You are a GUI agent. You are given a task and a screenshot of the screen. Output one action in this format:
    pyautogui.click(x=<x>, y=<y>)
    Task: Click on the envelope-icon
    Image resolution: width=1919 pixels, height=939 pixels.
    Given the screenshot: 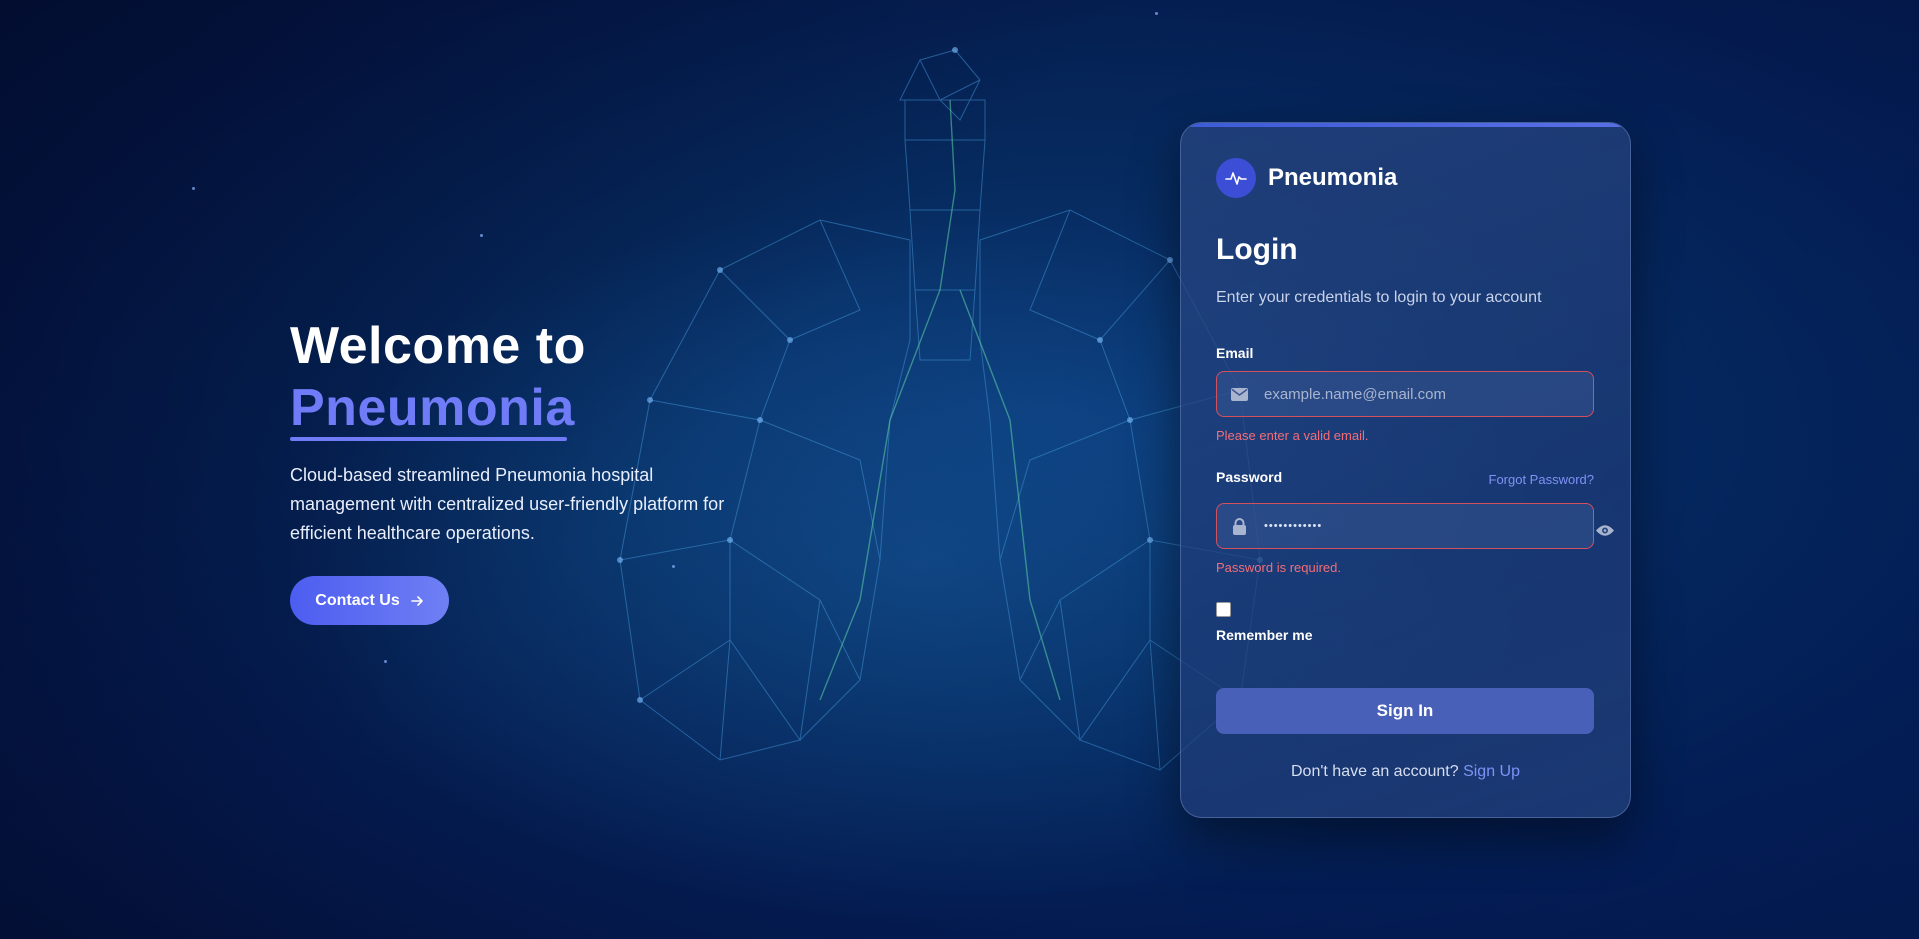 What is the action you would take?
    pyautogui.click(x=1239, y=394)
    